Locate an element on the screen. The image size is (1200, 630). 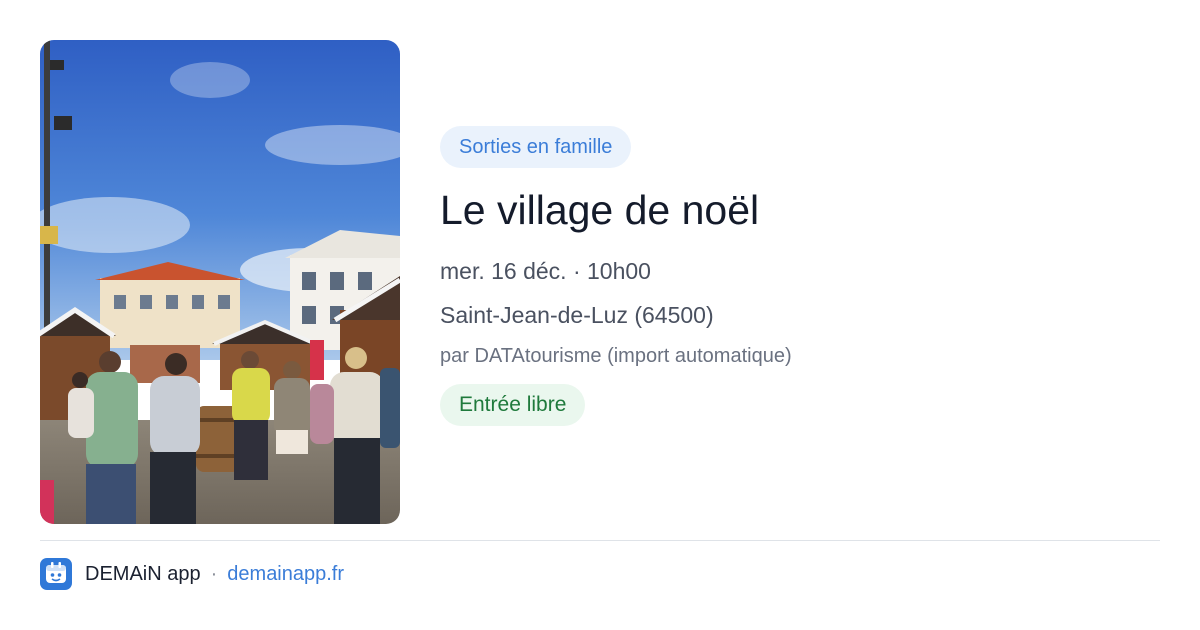
category-badge: Sorties en famille is located at coordinates (536, 147).